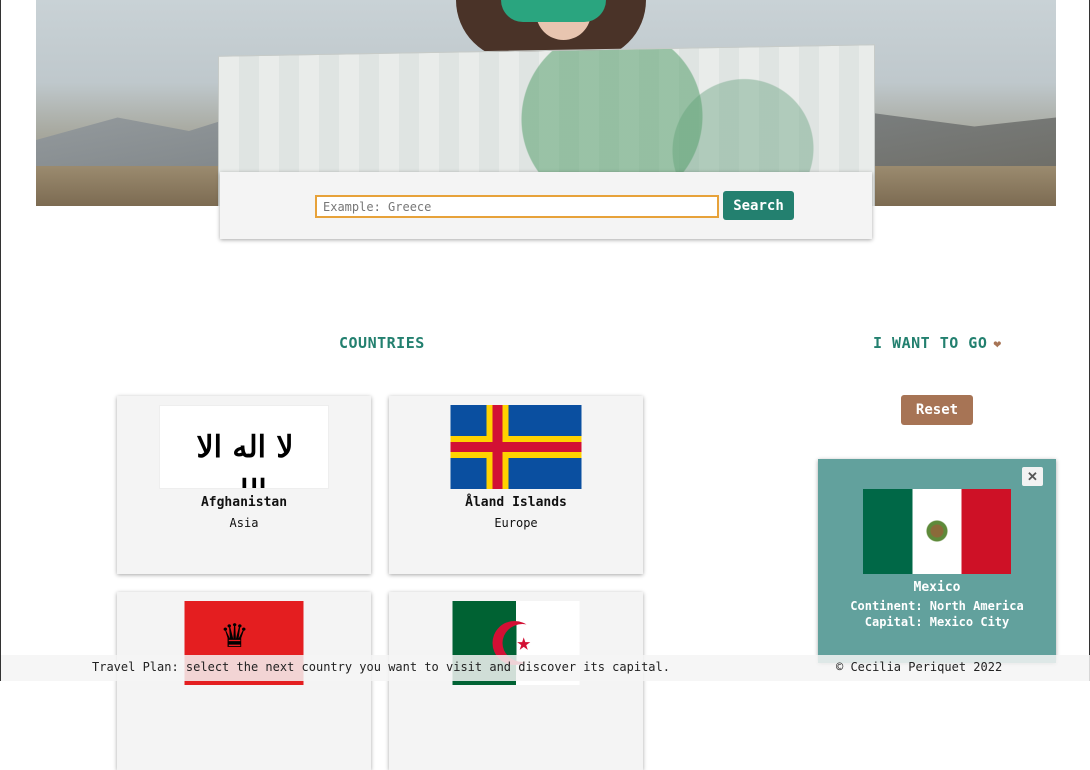 The width and height of the screenshot is (1090, 770). What do you see at coordinates (919, 667) in the screenshot?
I see `footer-copyright: © Cecilia Periquet 2022` at bounding box center [919, 667].